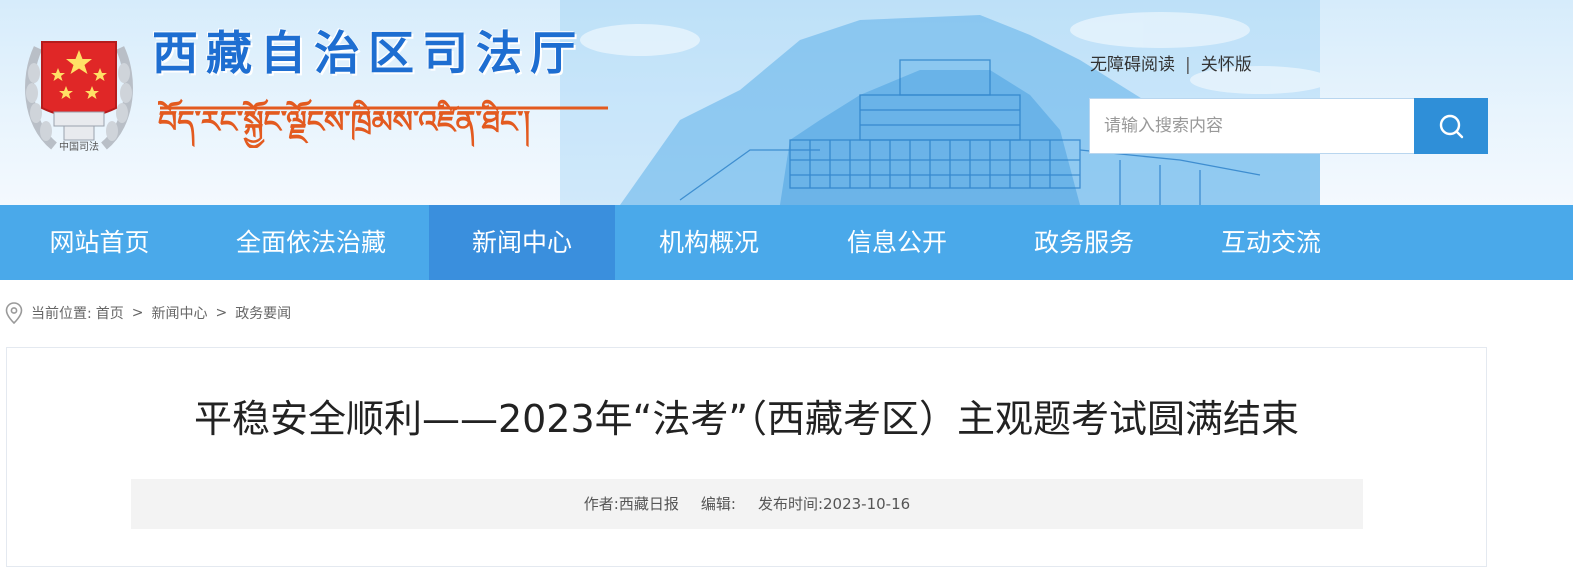 The image size is (1573, 567). Describe the element at coordinates (263, 313) in the screenshot. I see `breadcrumb-gov-news: 政务要闻` at that location.